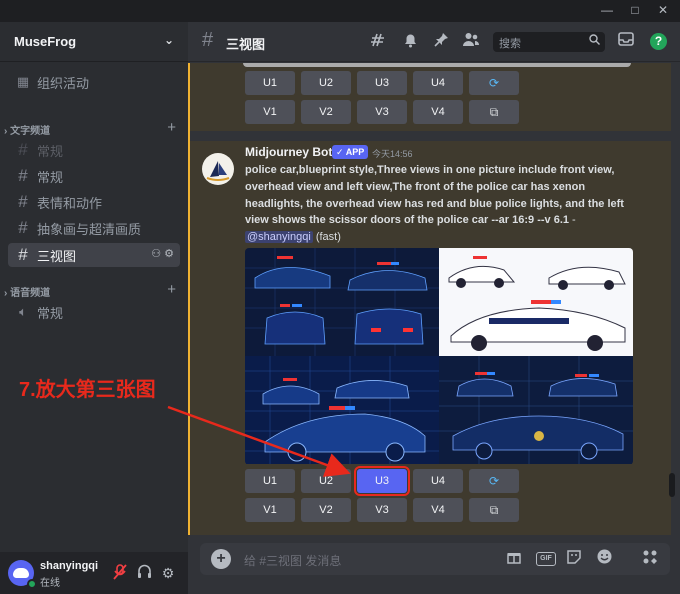 The width and height of the screenshot is (680, 594). I want to click on emoji-icon, so click(604, 559).